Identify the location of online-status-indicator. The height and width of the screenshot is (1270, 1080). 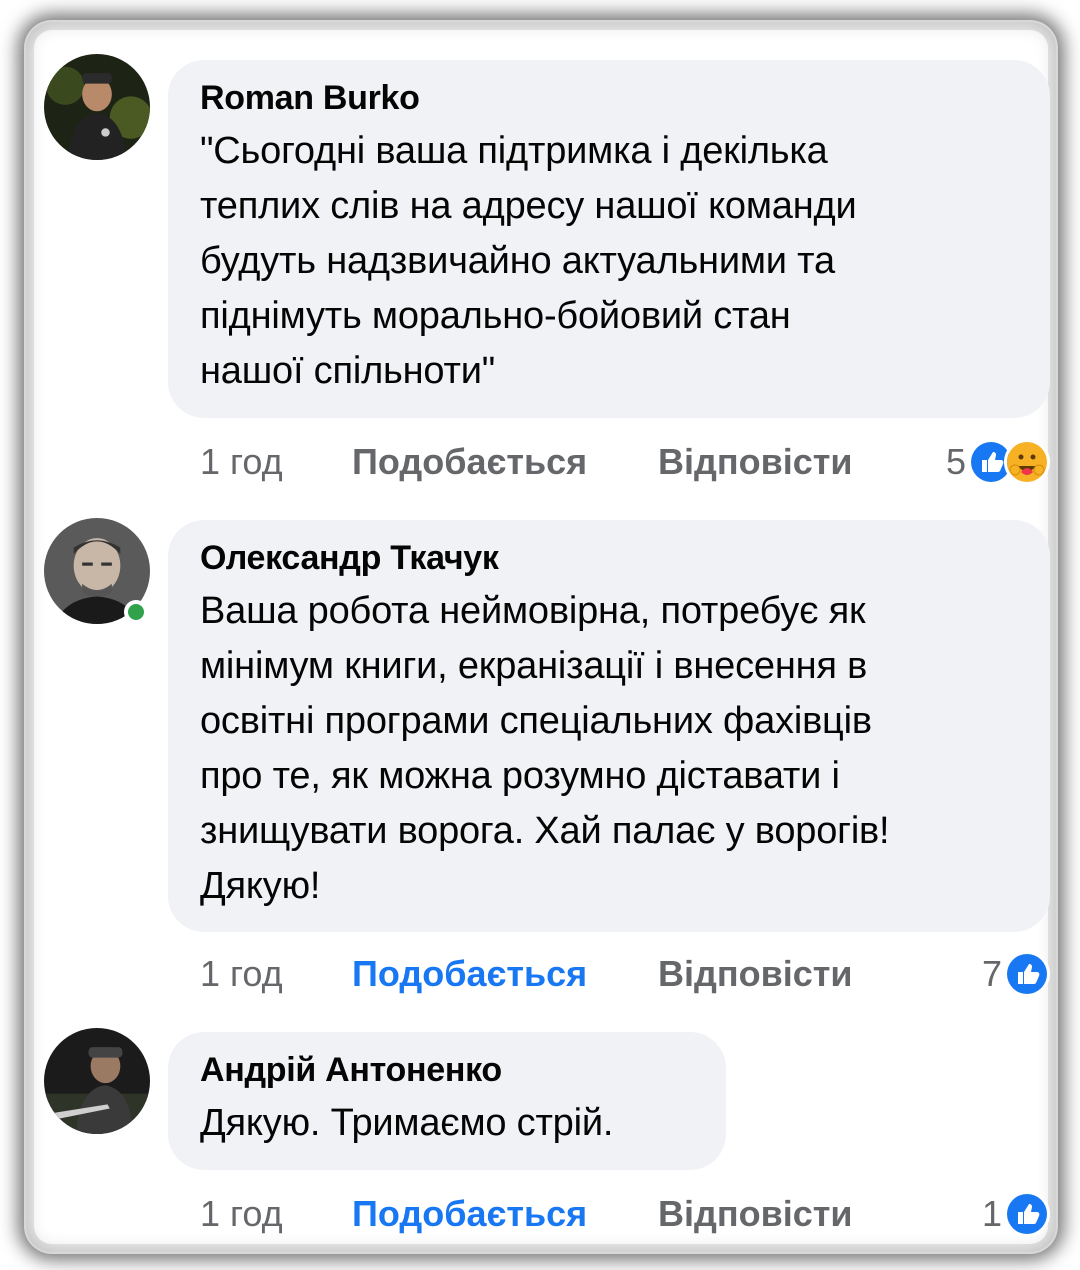
(136, 612).